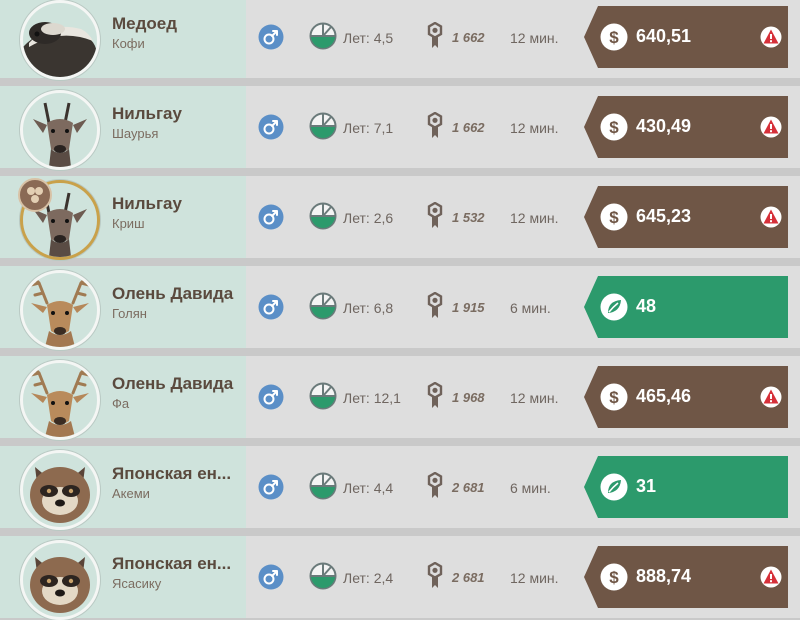 The image size is (800, 620). I want to click on price-value: 31, so click(646, 486).